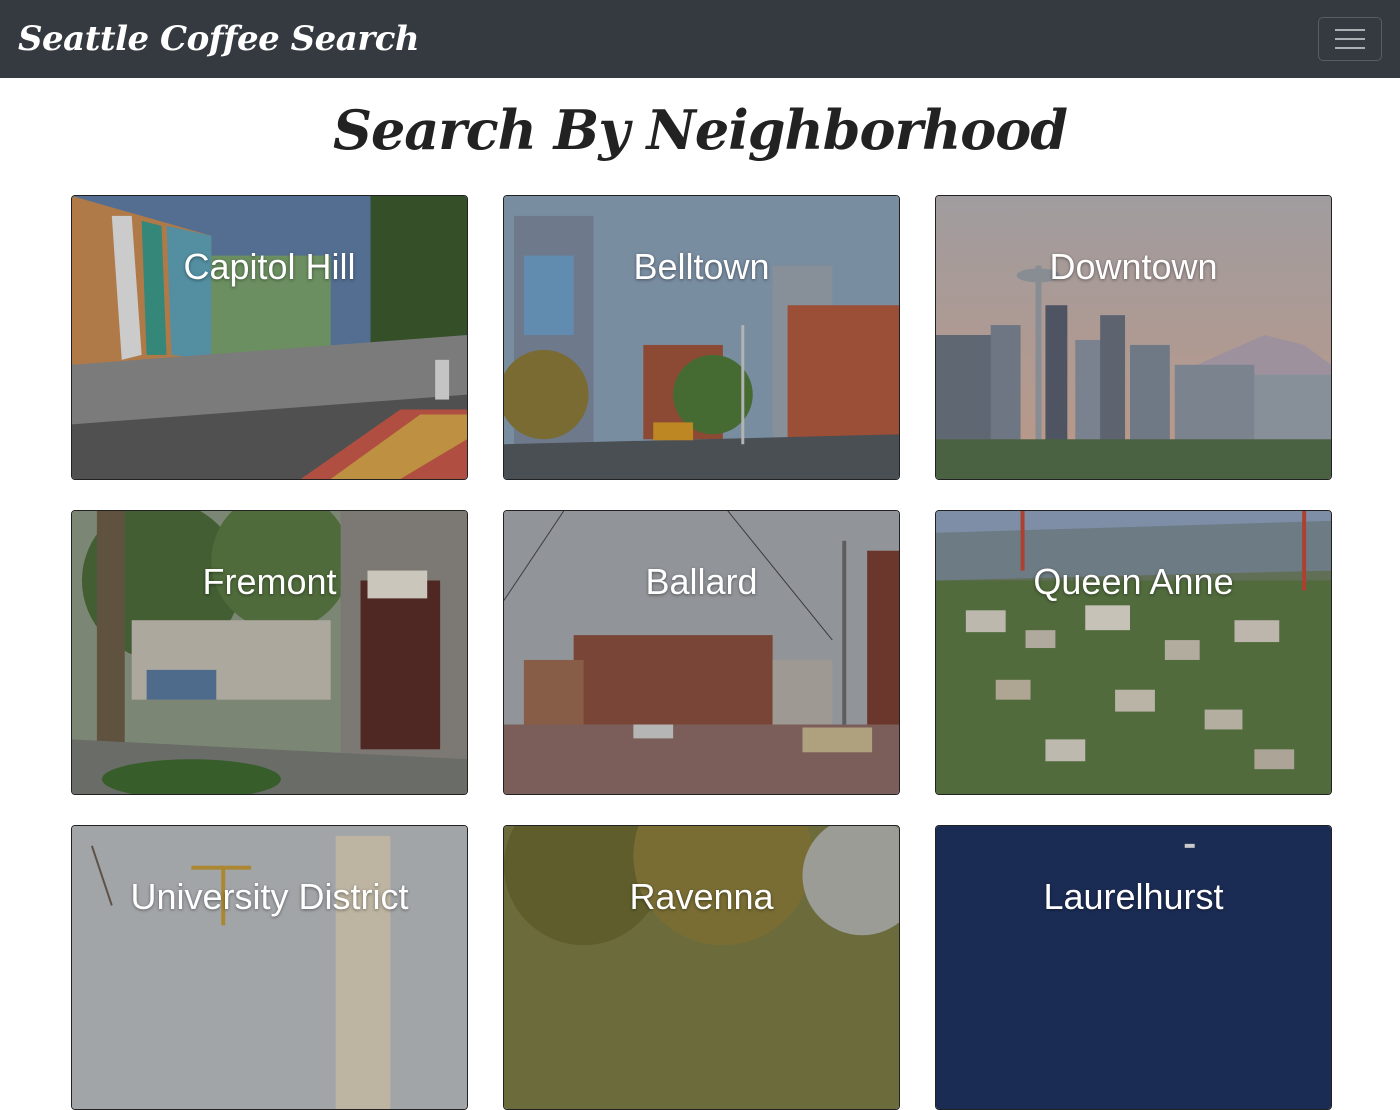 This screenshot has height=1110, width=1400. I want to click on neighborhood-label: Ballard, so click(701, 581).